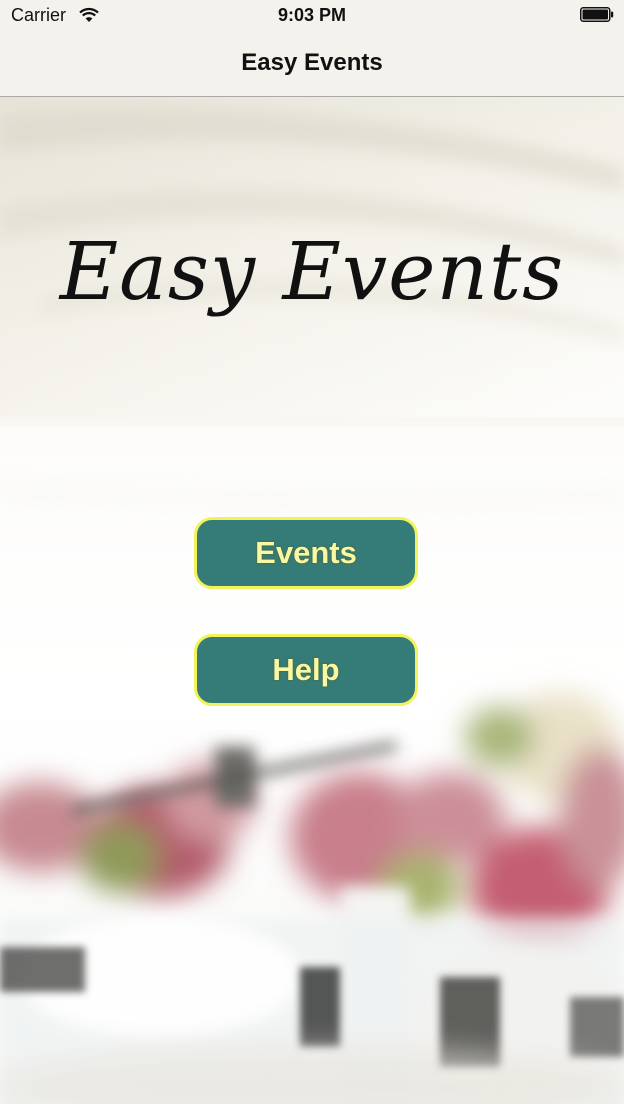 The width and height of the screenshot is (624, 1104). I want to click on events-button: Events, so click(306, 553).